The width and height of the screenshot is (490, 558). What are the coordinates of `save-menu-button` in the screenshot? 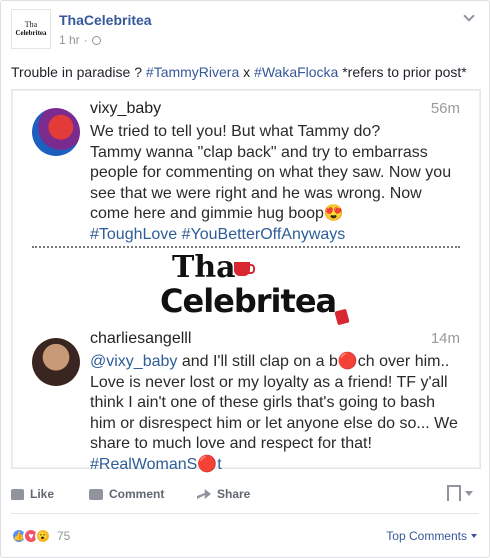 It's located at (460, 493).